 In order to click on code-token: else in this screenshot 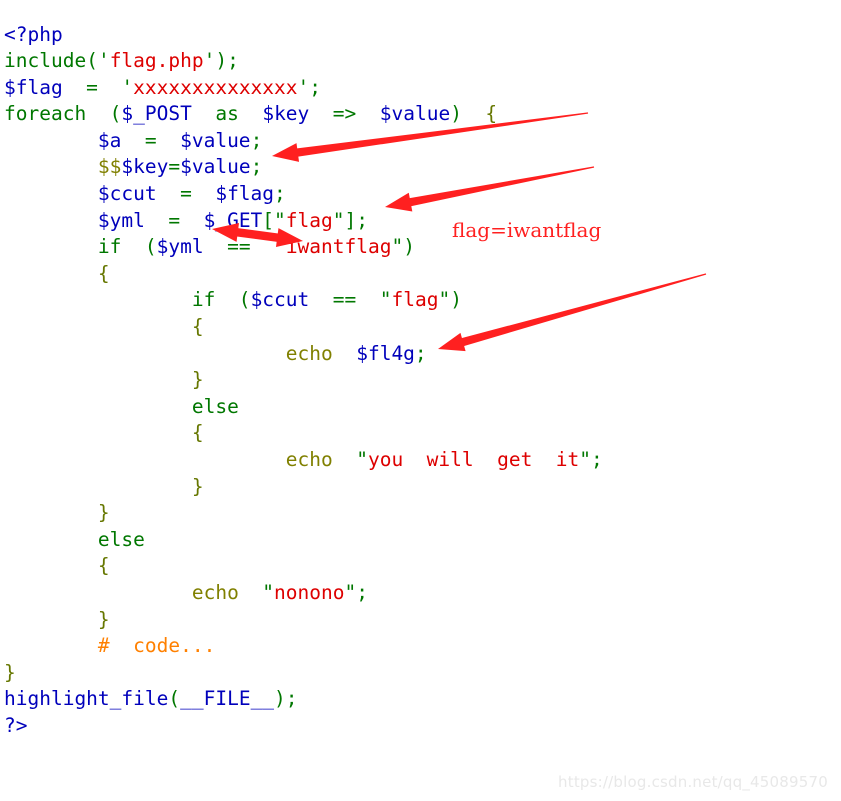, I will do `click(215, 406)`.